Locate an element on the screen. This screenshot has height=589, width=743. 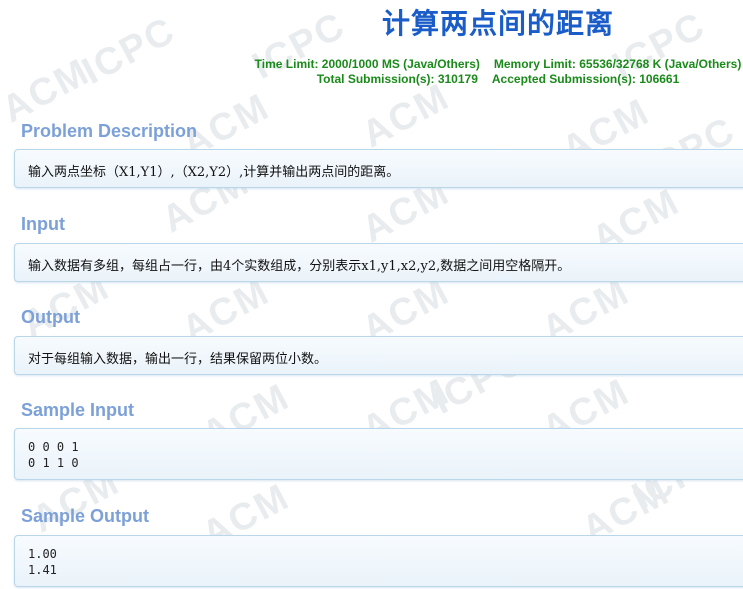
problem-title: 计算两点间的距离 is located at coordinates (497, 23).